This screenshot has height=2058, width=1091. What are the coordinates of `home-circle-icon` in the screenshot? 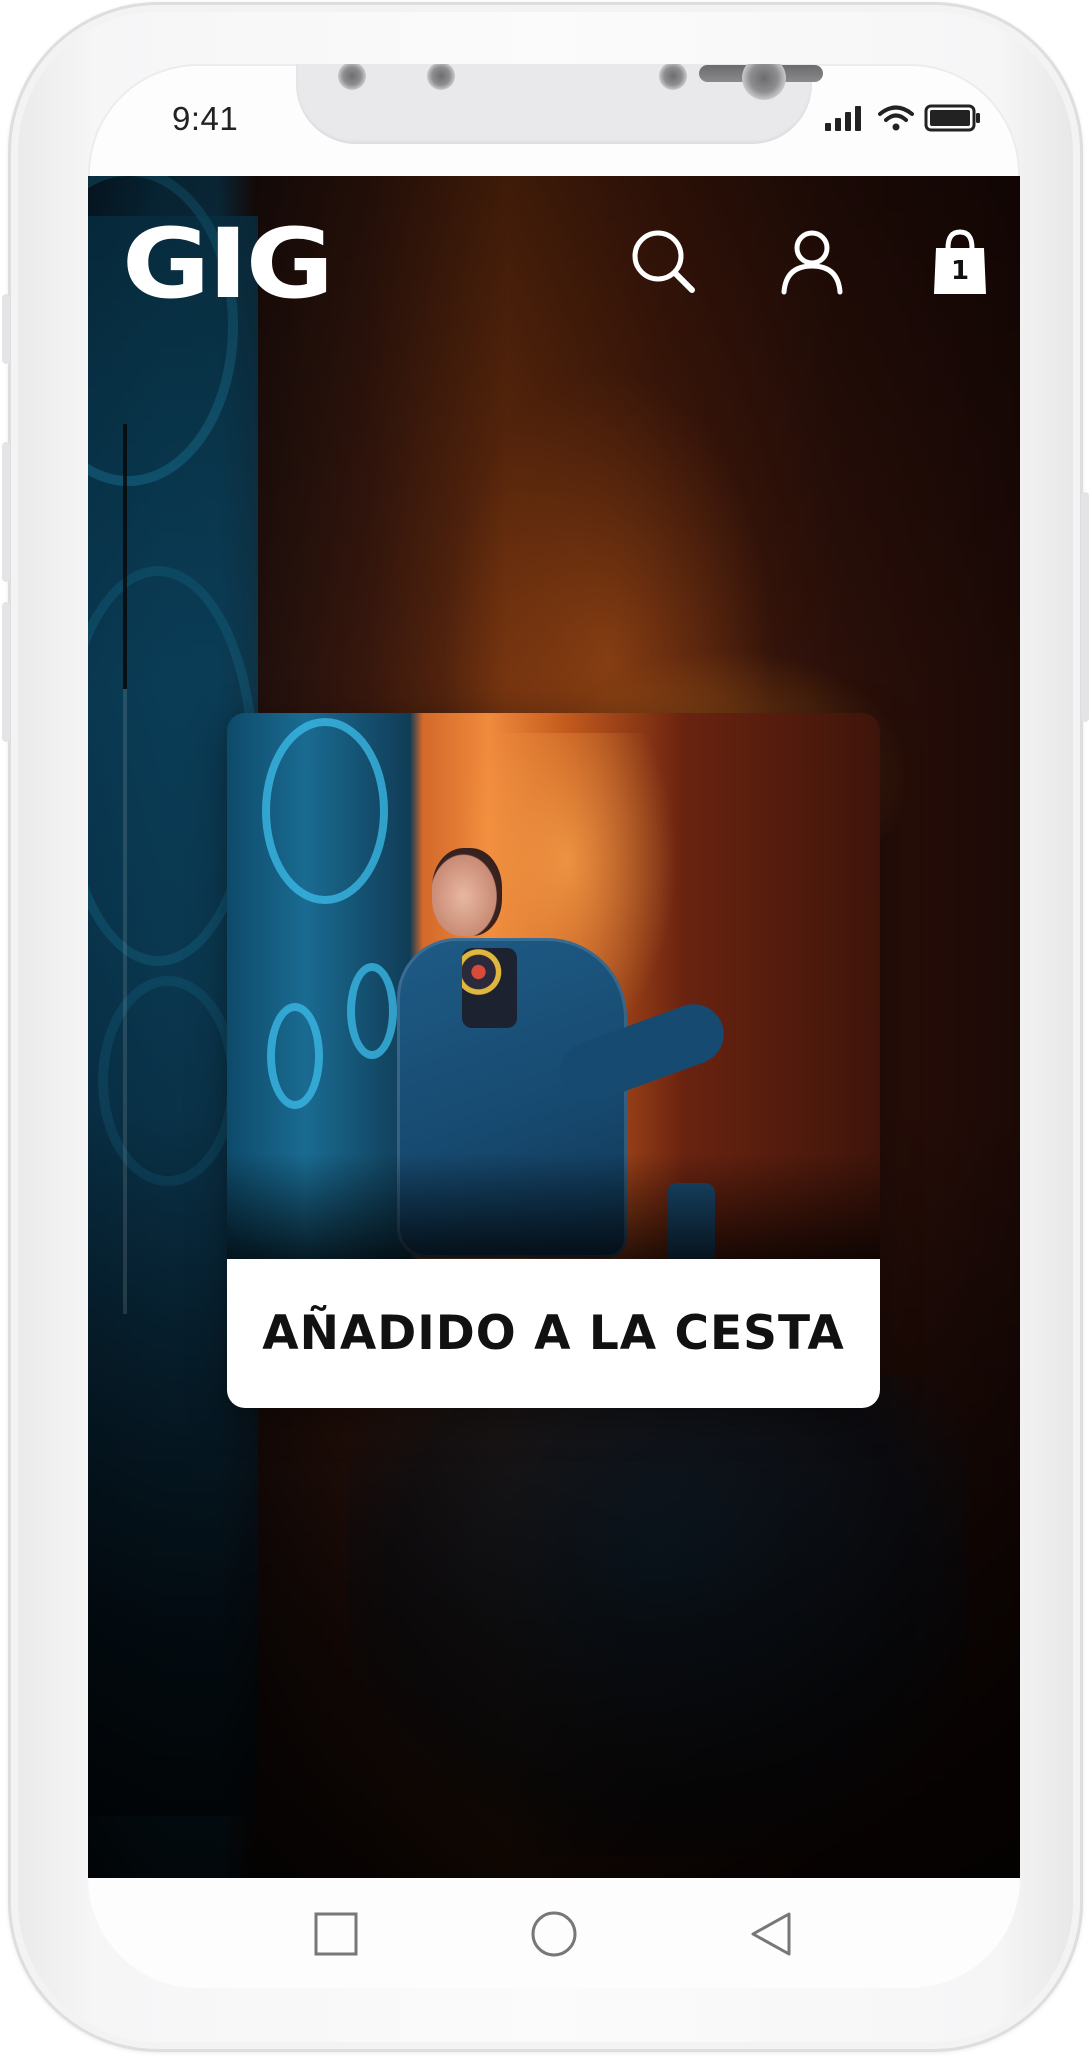 It's located at (554, 1934).